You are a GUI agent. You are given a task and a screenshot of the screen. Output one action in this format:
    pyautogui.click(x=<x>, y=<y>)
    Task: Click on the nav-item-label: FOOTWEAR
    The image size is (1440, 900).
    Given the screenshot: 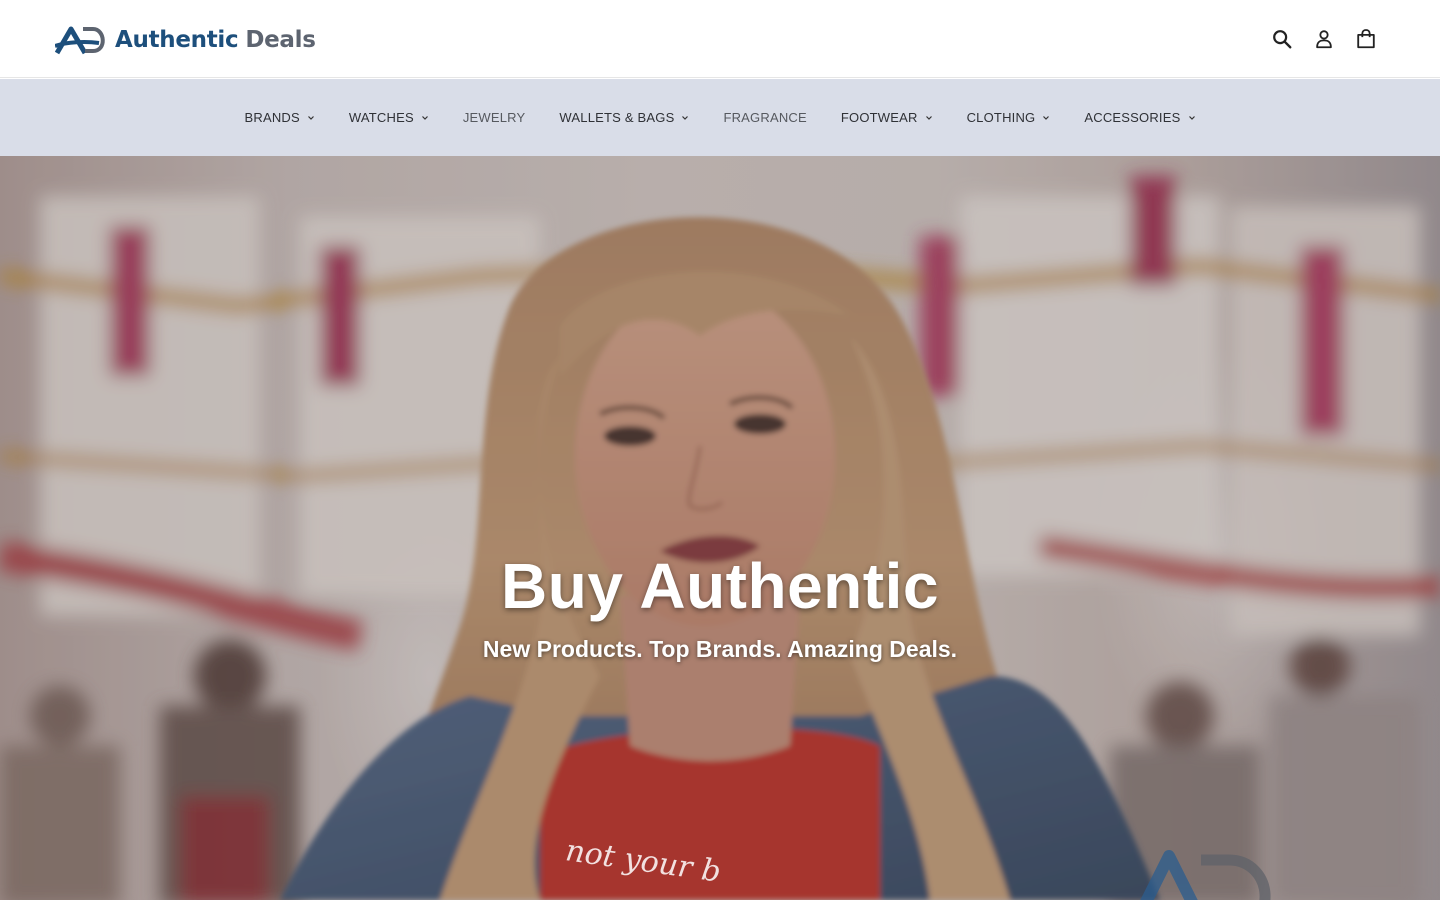 What is the action you would take?
    pyautogui.click(x=879, y=117)
    